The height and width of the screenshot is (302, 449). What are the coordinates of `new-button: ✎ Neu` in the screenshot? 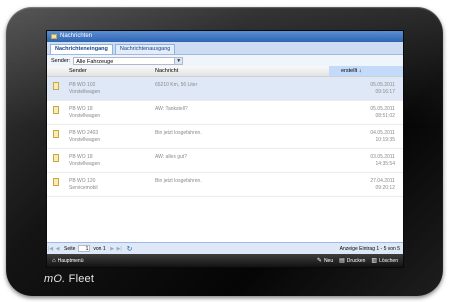 It's located at (325, 261).